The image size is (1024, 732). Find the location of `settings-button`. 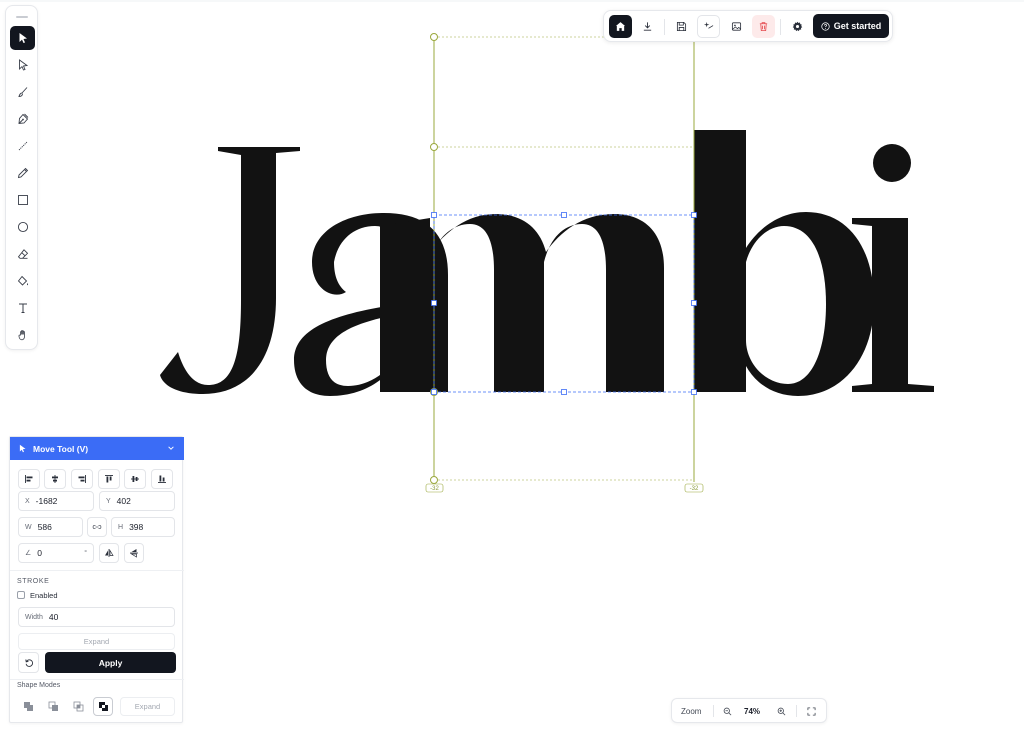

settings-button is located at coordinates (797, 26).